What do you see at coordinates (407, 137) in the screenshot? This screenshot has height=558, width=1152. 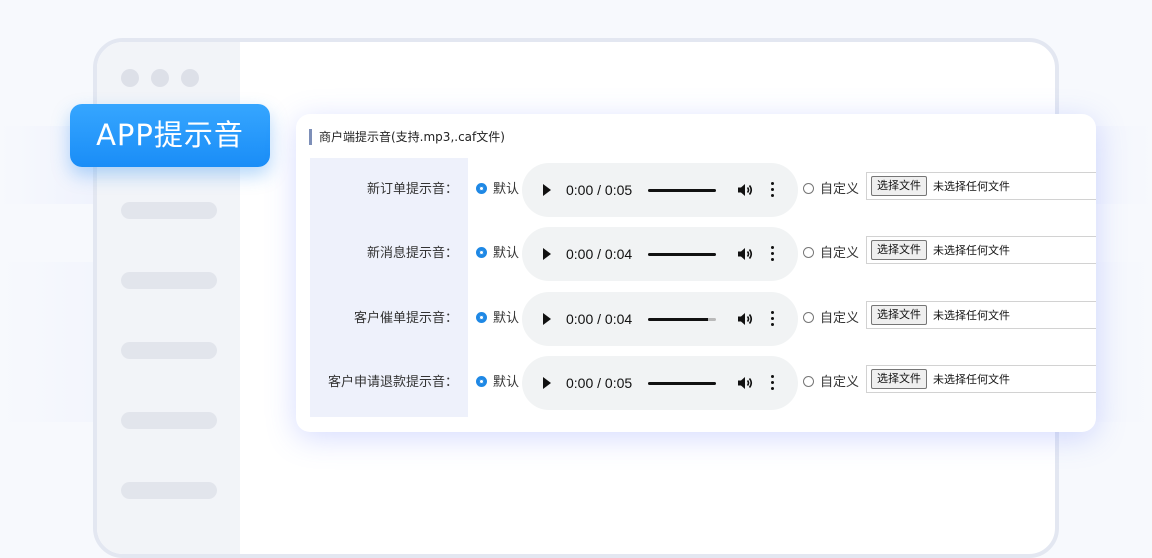 I see `card-title: 商户端提示音(支持.mp3,.caf文件)` at bounding box center [407, 137].